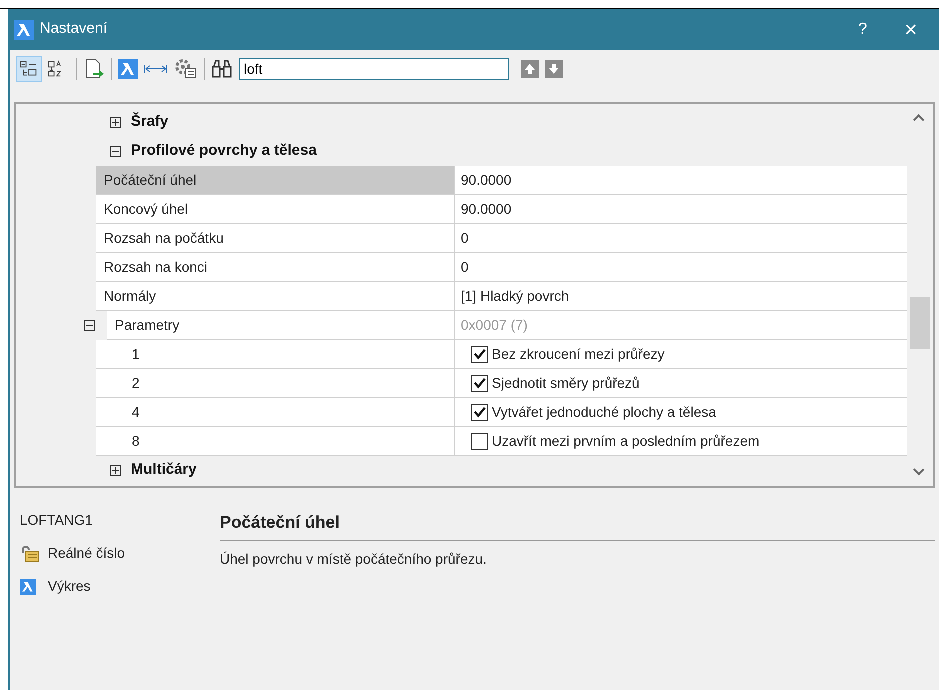  Describe the element at coordinates (626, 441) in the screenshot. I see `checkbox-label: Uzavřít mezi prvním a posledním průřezem` at that location.